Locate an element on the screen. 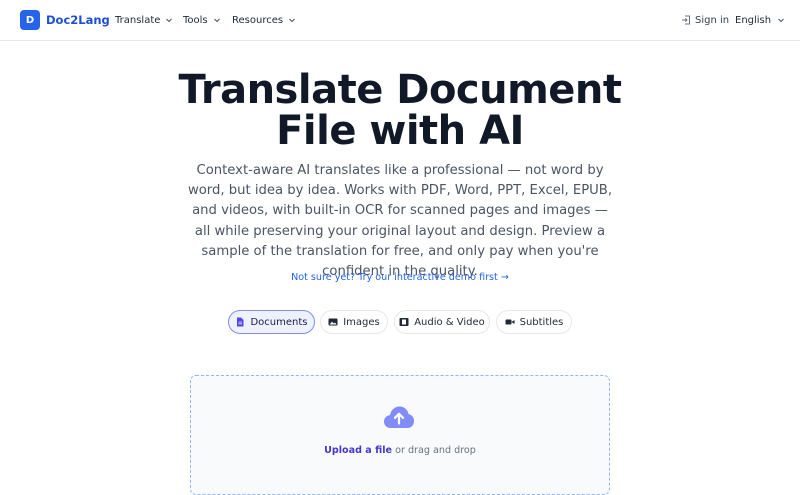 The image size is (800, 495). nav-tools-menu: Tools is located at coordinates (202, 20).